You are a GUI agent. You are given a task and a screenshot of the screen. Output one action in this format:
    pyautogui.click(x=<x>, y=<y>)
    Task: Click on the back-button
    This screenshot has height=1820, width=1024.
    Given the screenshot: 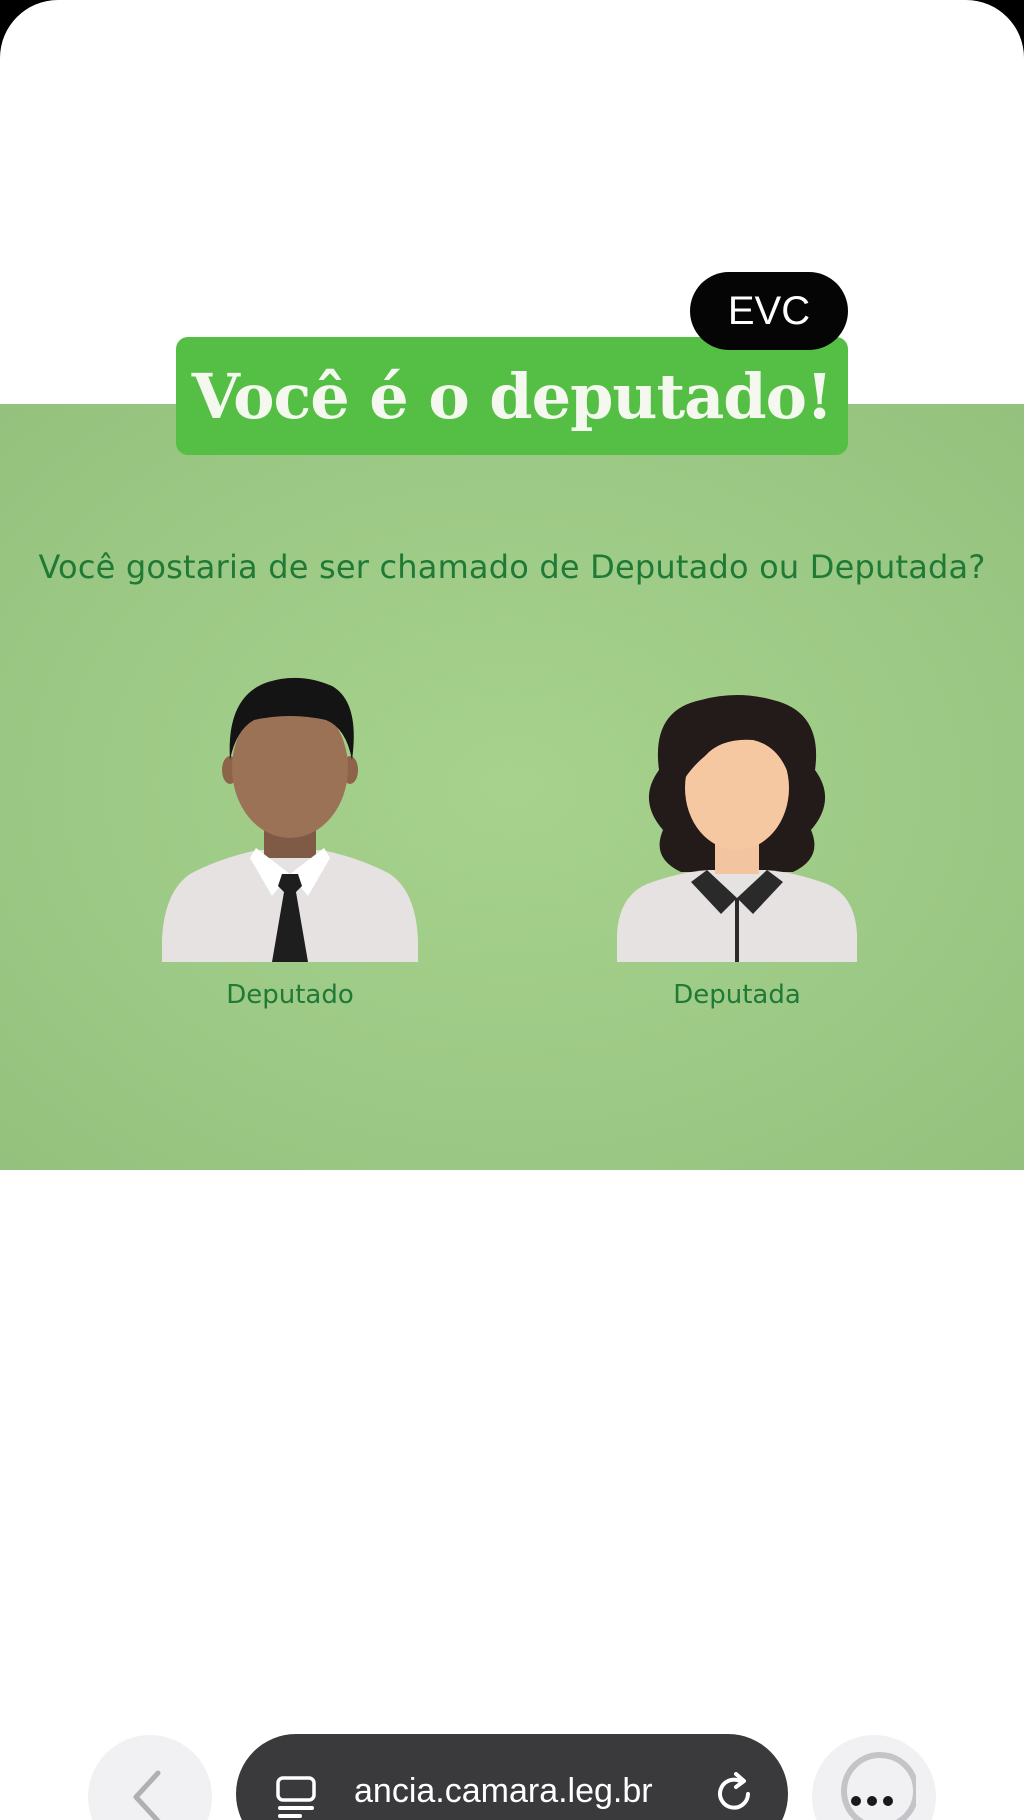 What is the action you would take?
    pyautogui.click(x=150, y=1777)
    